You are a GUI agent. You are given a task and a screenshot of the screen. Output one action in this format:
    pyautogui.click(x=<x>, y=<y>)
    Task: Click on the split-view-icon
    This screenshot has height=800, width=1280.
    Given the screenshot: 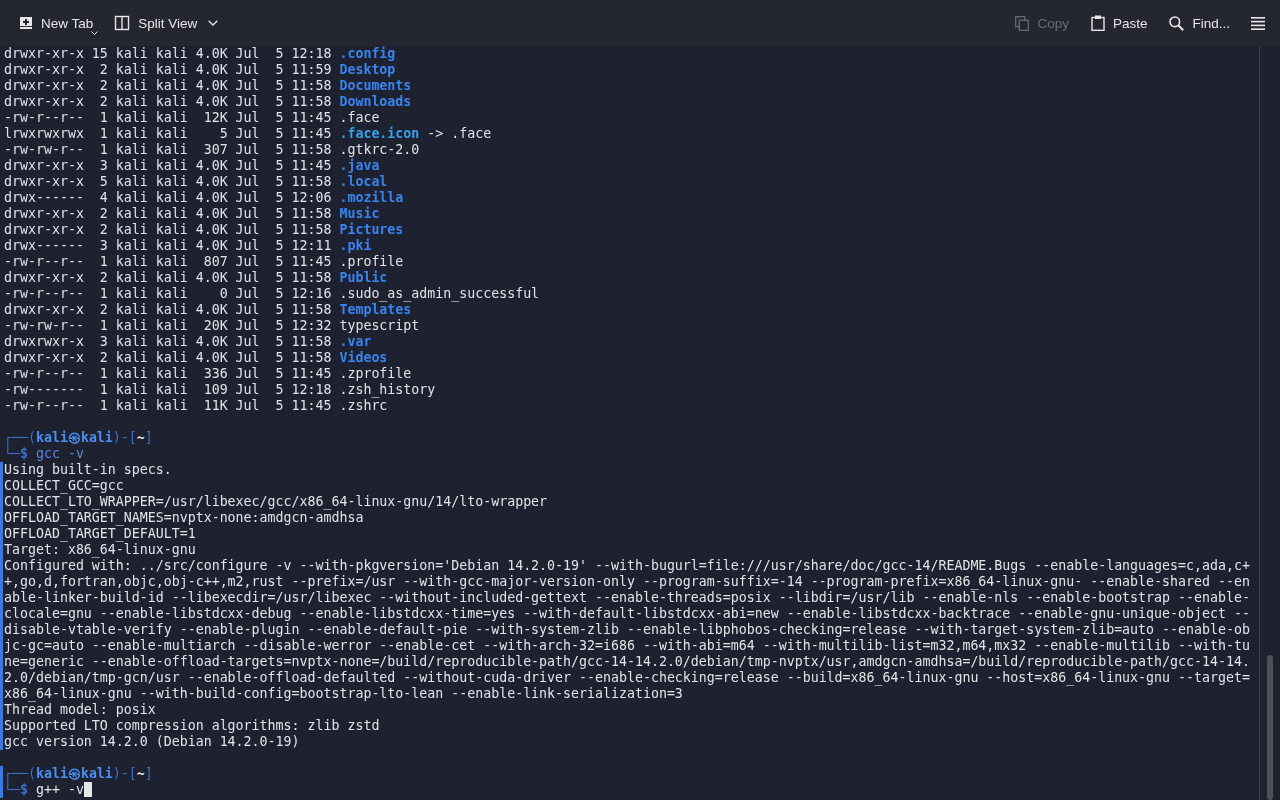 What is the action you would take?
    pyautogui.click(x=122, y=23)
    